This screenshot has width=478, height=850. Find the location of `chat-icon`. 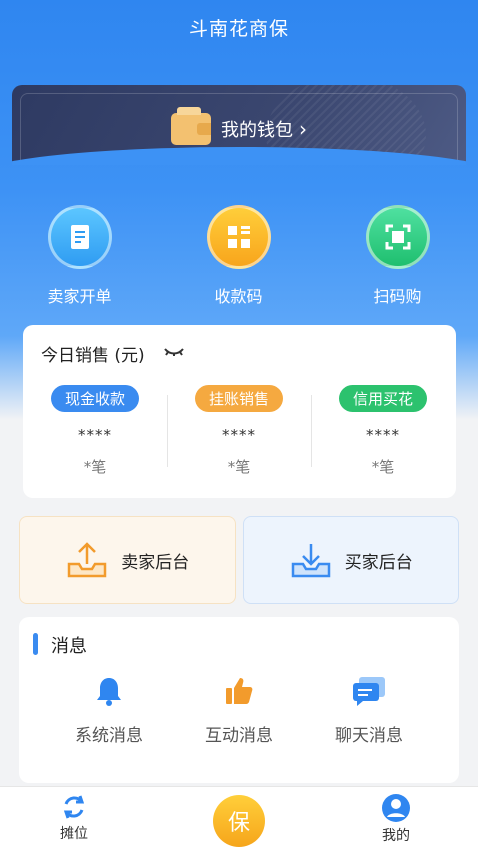

chat-icon is located at coordinates (369, 691).